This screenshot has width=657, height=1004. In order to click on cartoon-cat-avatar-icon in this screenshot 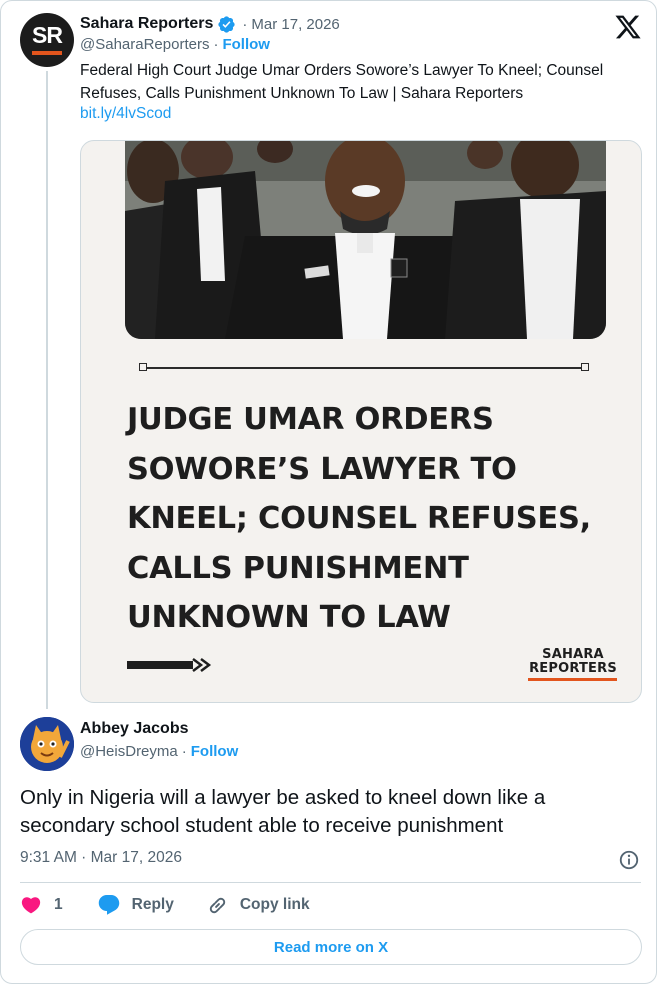, I will do `click(47, 744)`.